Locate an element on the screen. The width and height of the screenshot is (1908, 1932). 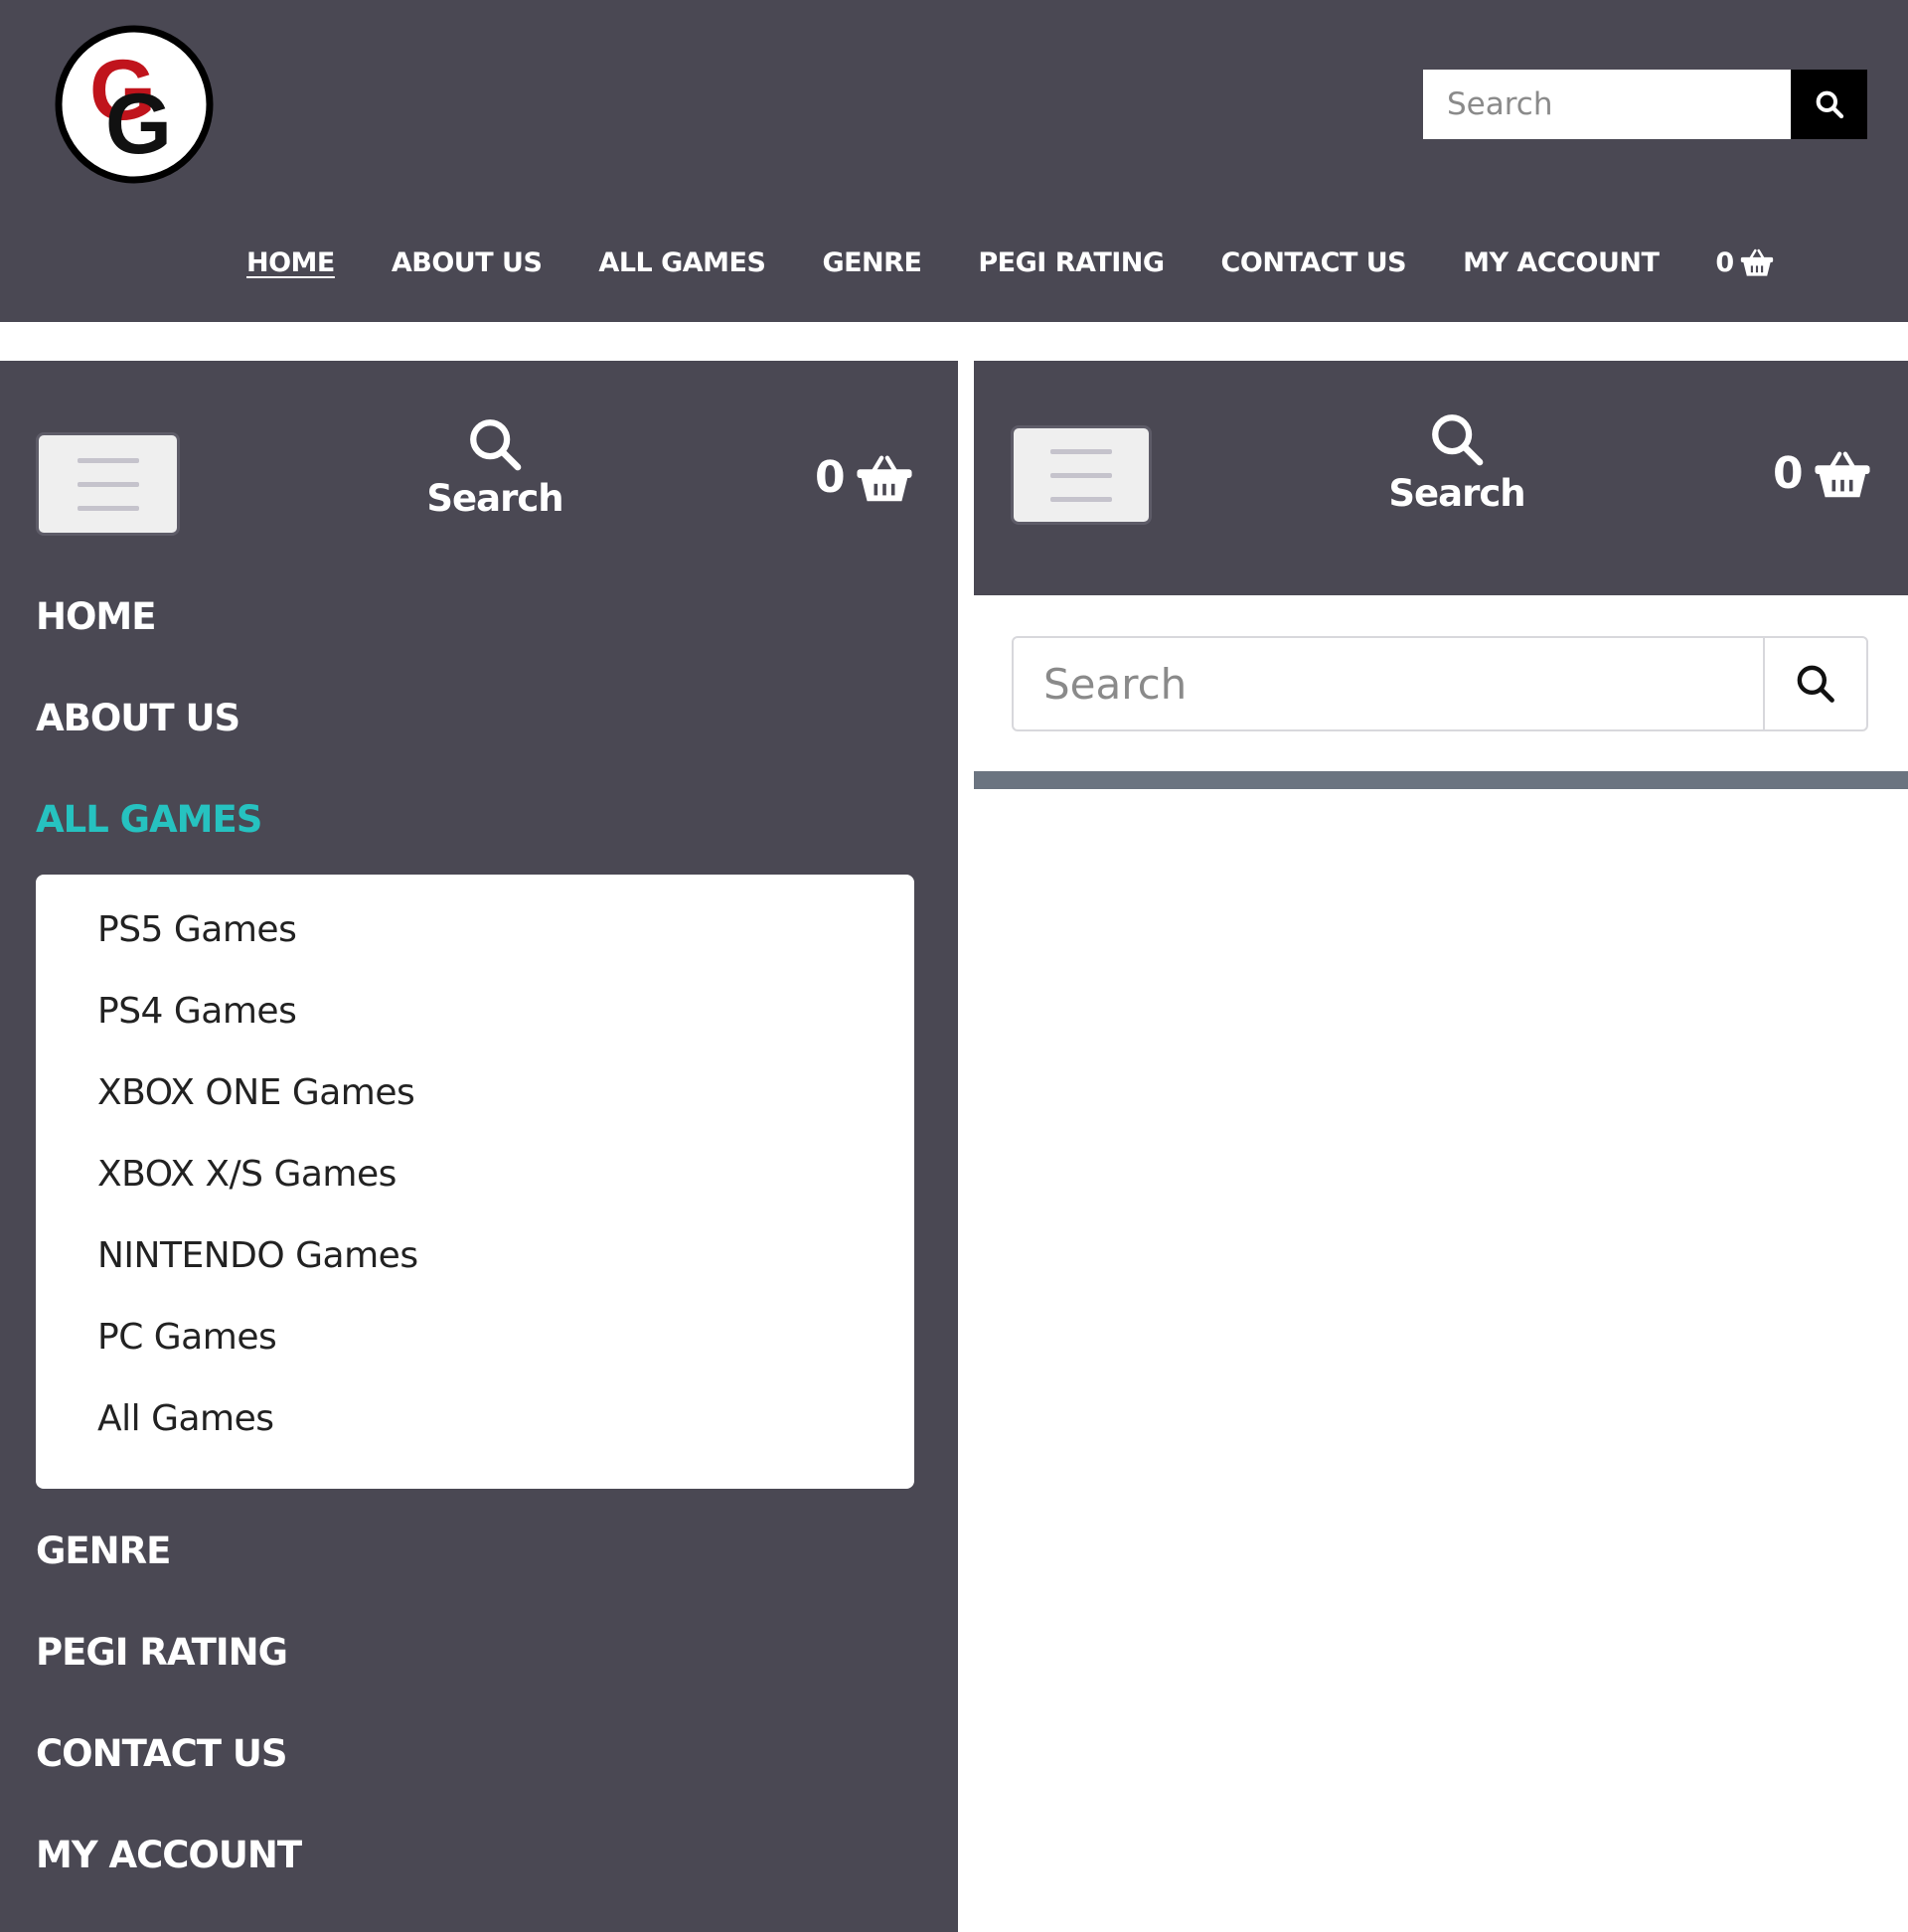
dropdown-item-all-games: All Games is located at coordinates (505, 1432).